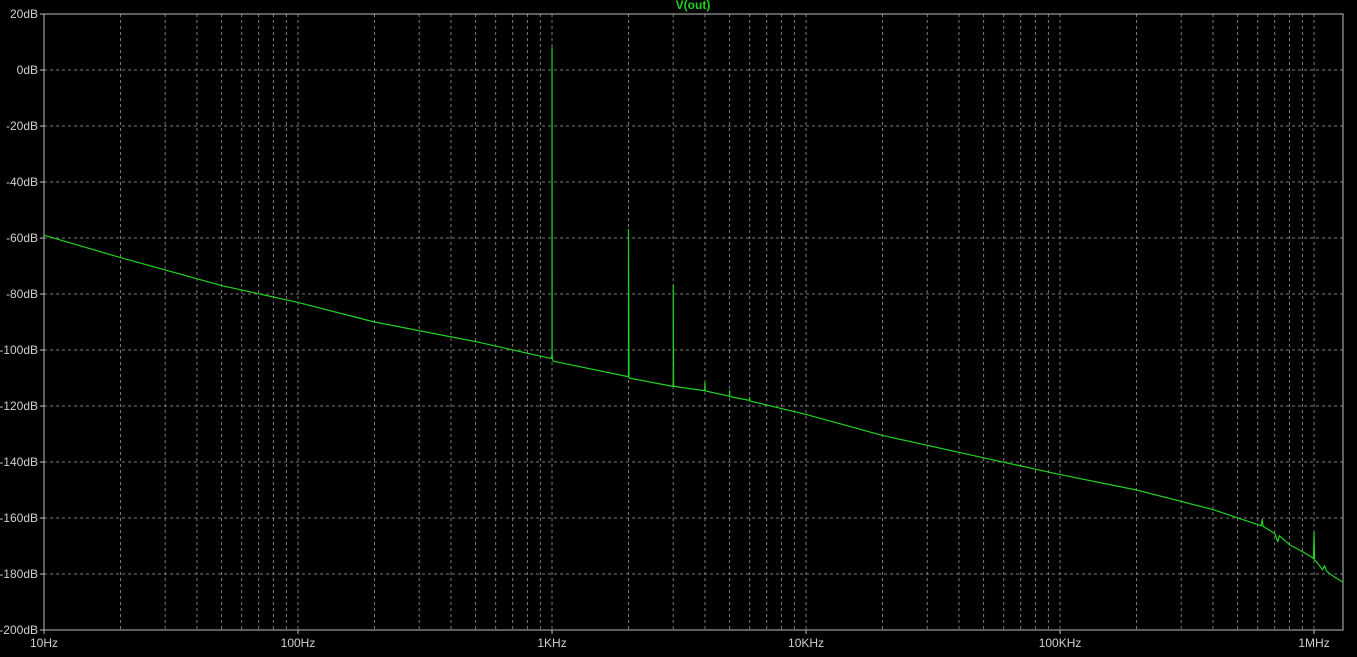 Image resolution: width=1357 pixels, height=657 pixels. I want to click on x-tick-label: 1KHz, so click(551, 643).